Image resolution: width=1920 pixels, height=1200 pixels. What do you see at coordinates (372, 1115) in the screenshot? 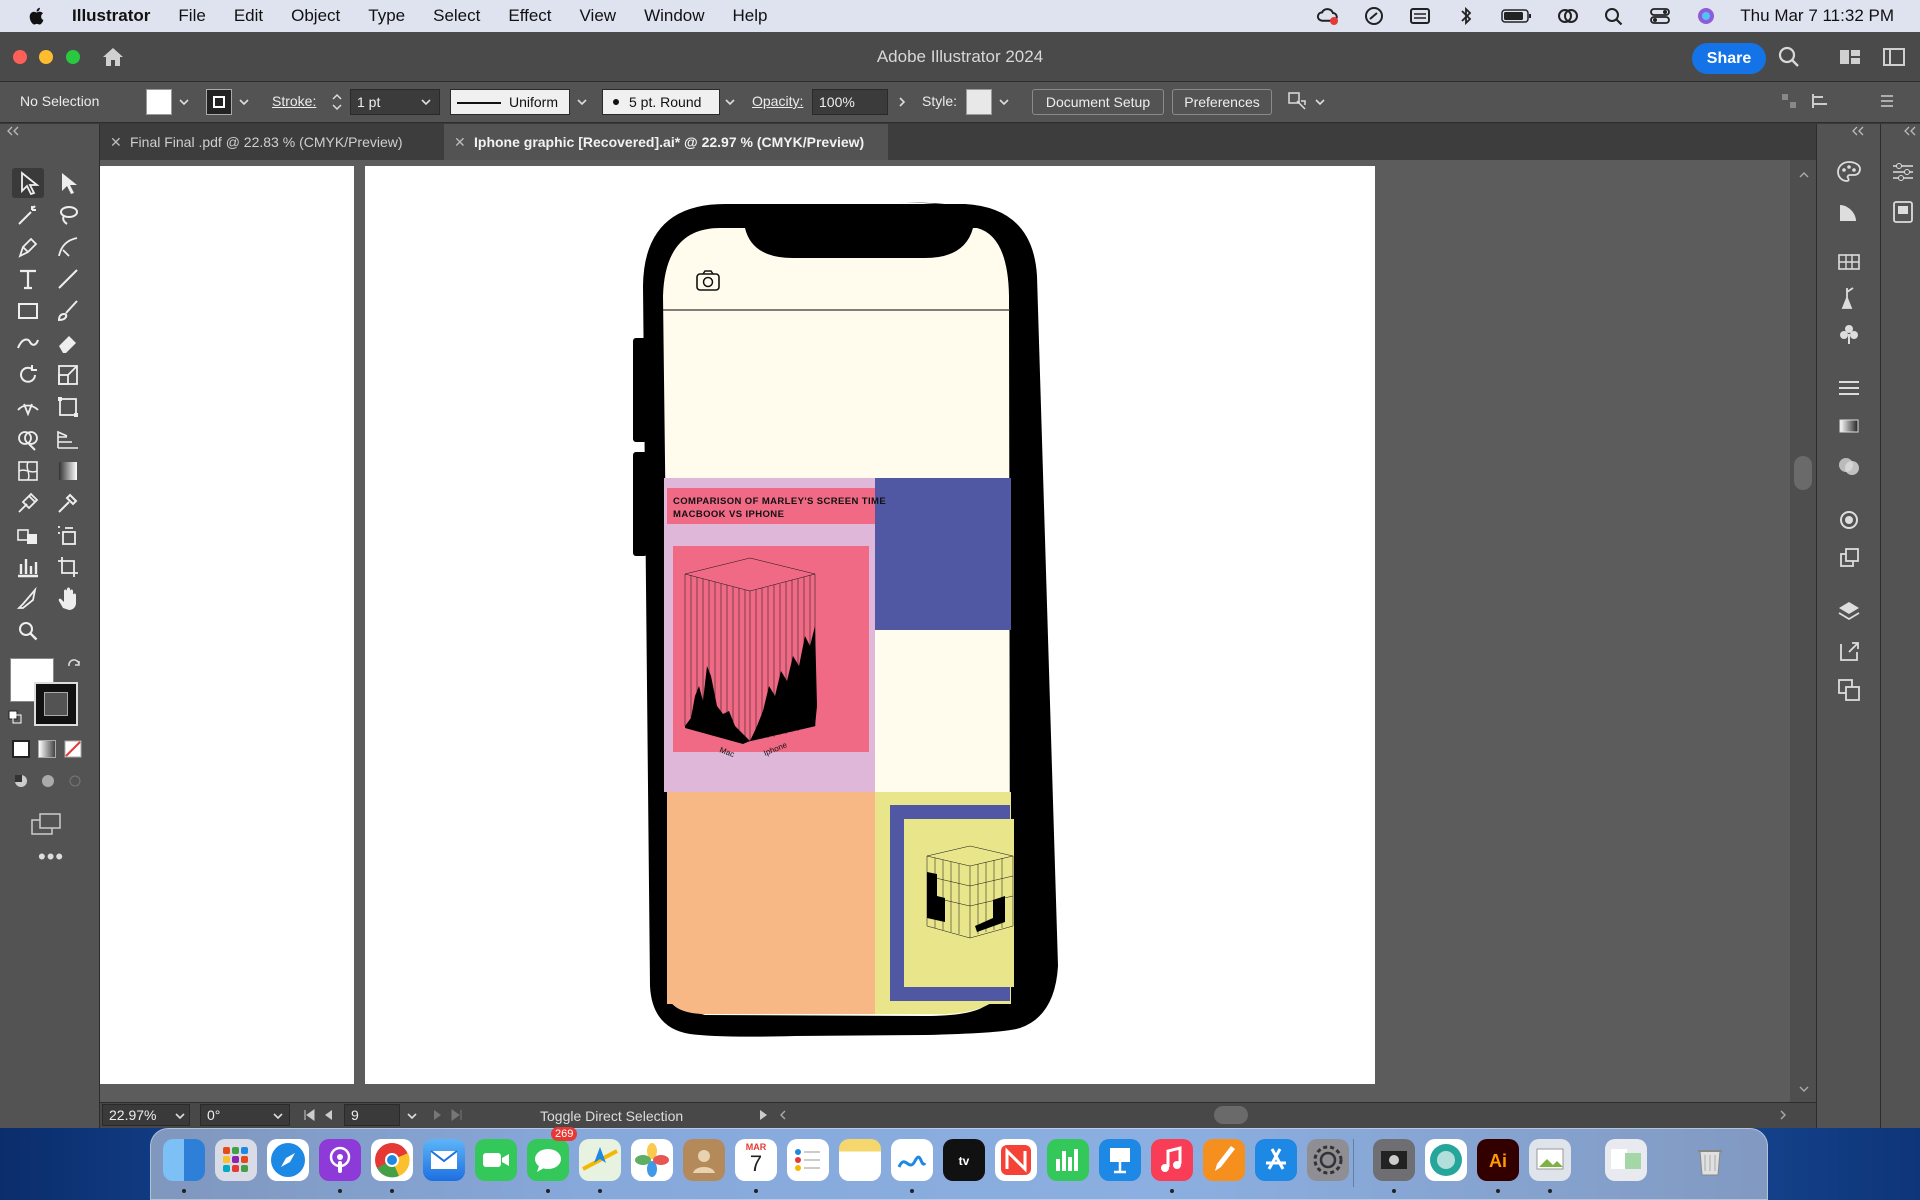
I see `artboard-number-input: 9` at bounding box center [372, 1115].